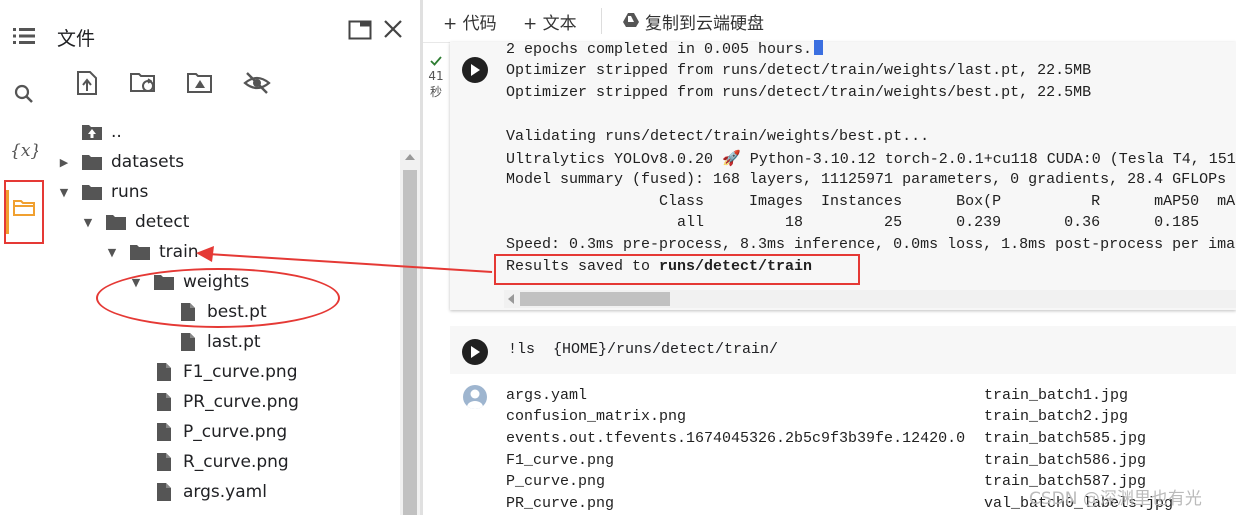 The image size is (1236, 515). Describe the element at coordinates (24, 36) in the screenshot. I see `menu-icon` at that location.